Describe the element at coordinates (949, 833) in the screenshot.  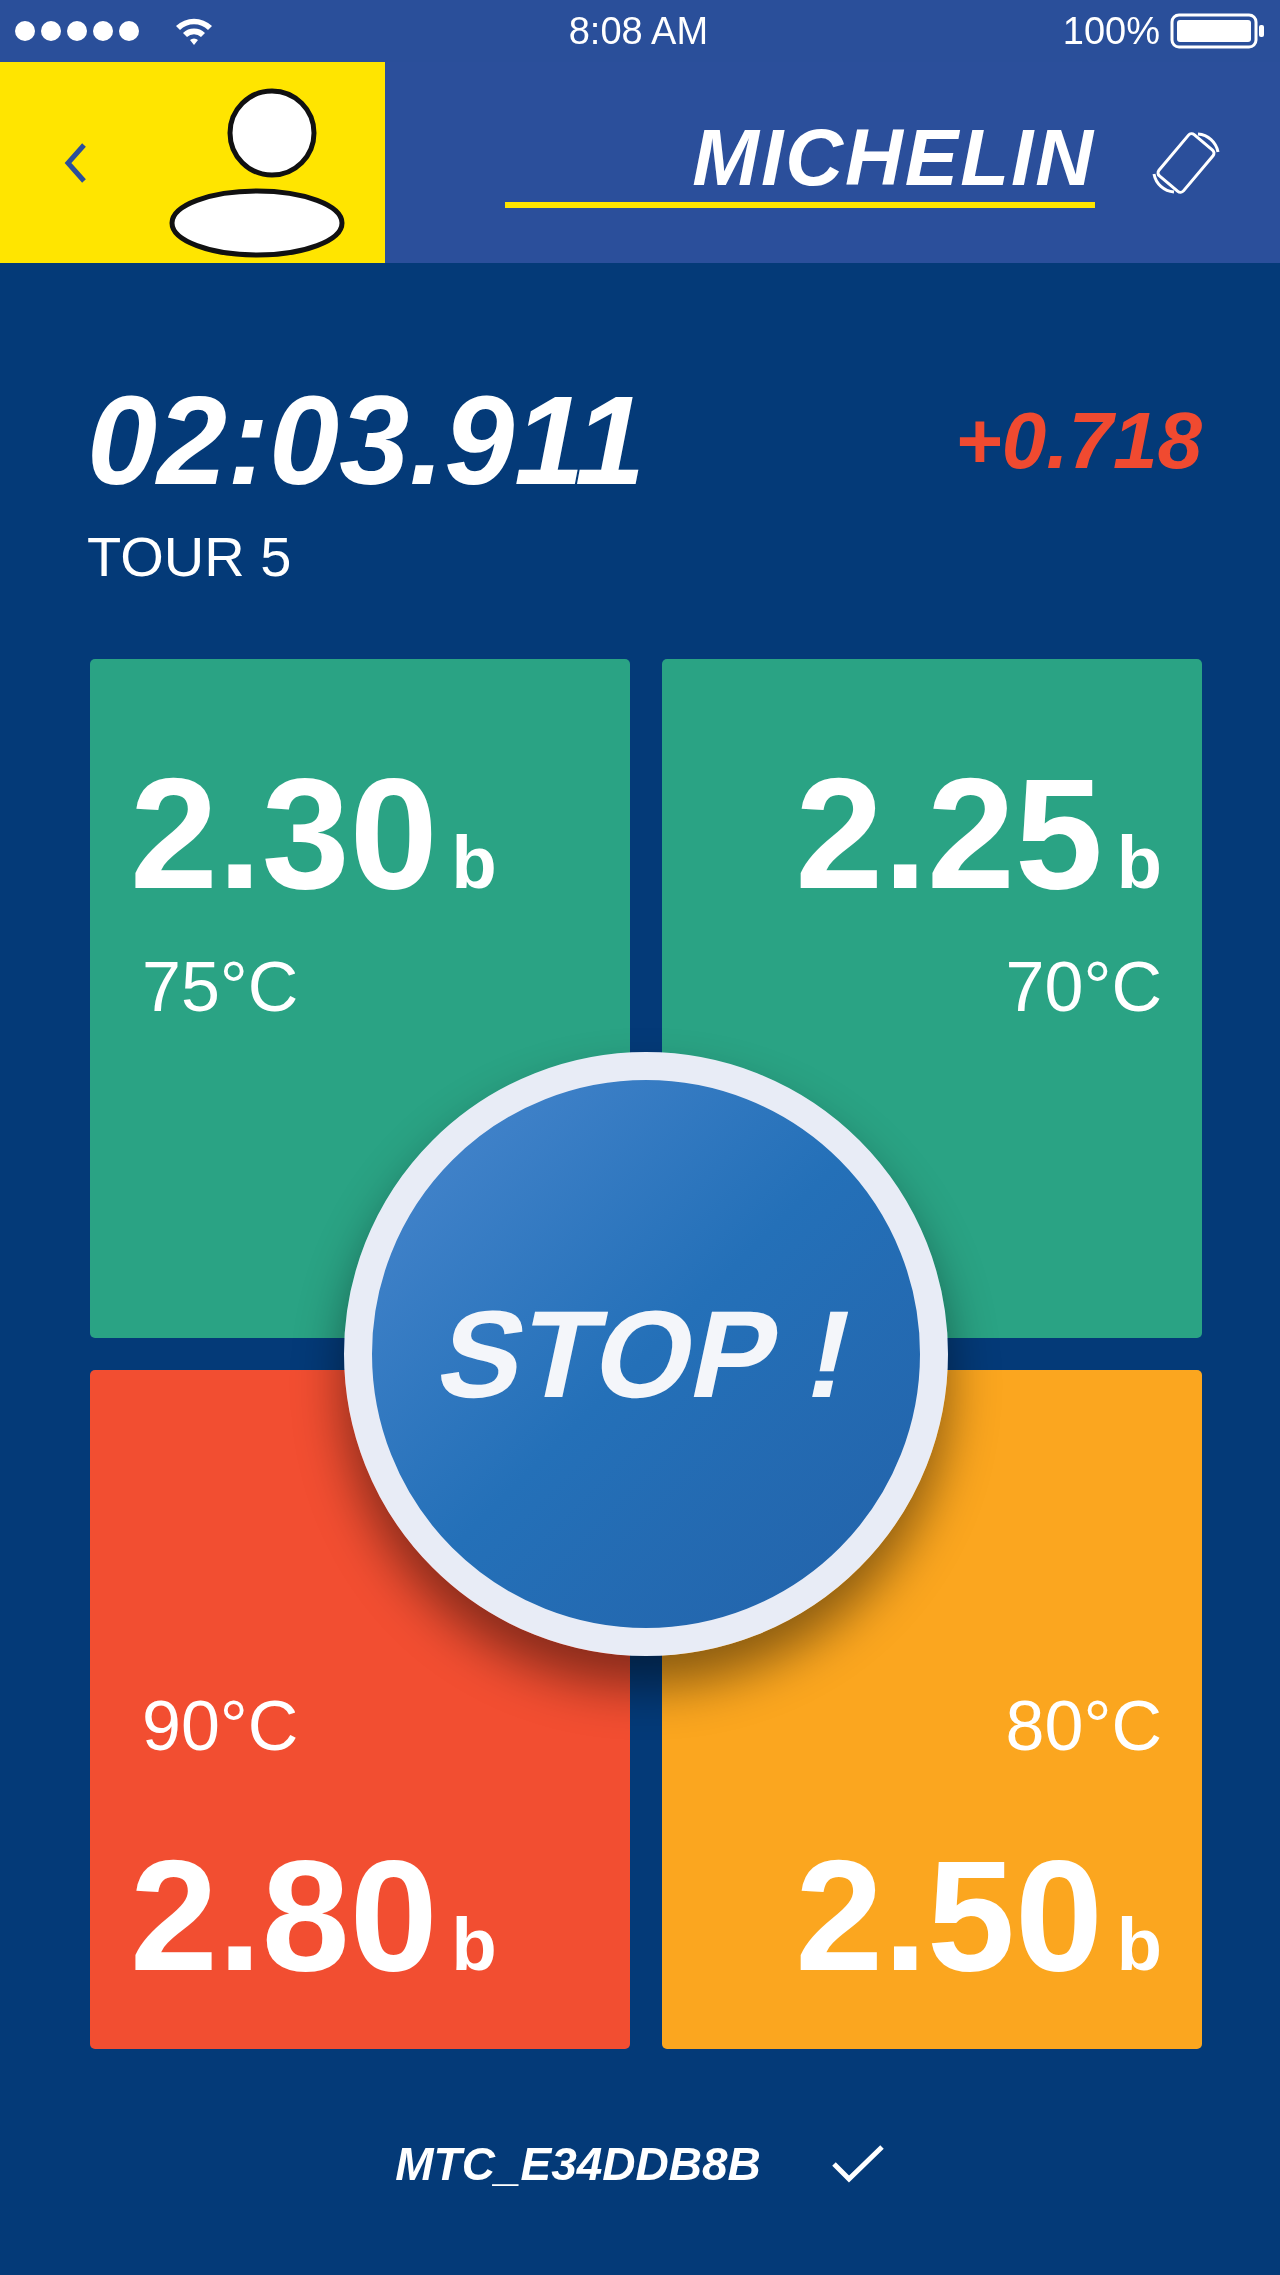
I see `tire-pressure: 2.25` at that location.